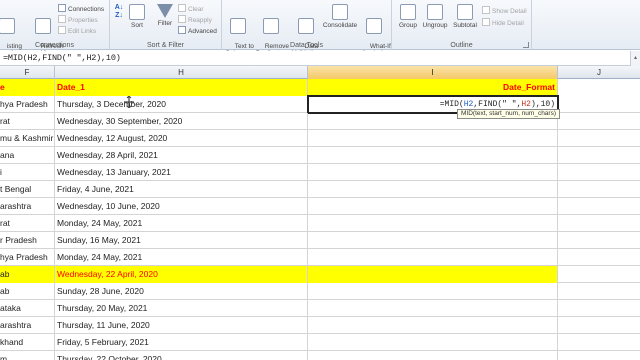 Image resolution: width=640 pixels, height=360 pixels. I want to click on formula-bar-expand-icon: ▴, so click(635, 58).